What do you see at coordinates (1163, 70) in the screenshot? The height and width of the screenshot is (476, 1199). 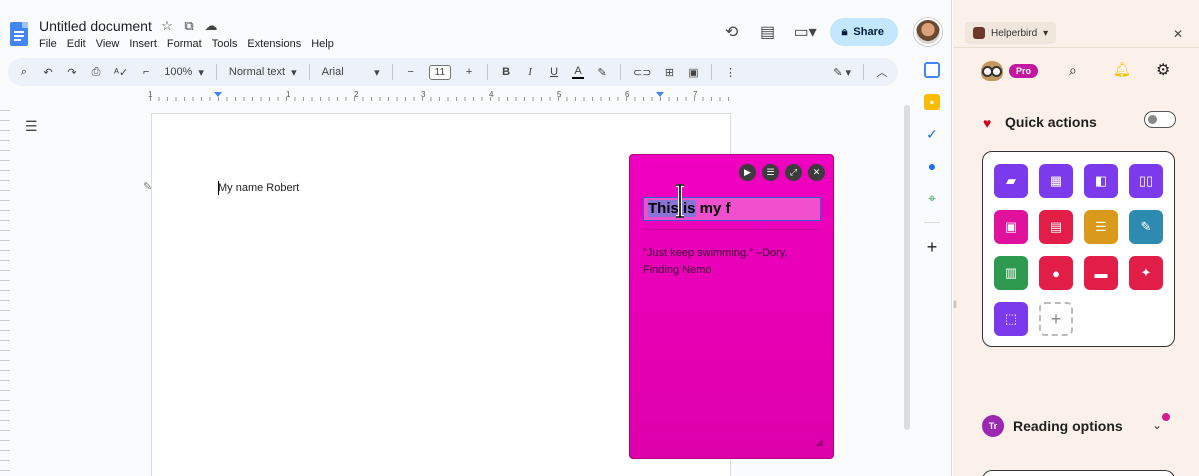 I see `settings-gear-icon: ⚙` at bounding box center [1163, 70].